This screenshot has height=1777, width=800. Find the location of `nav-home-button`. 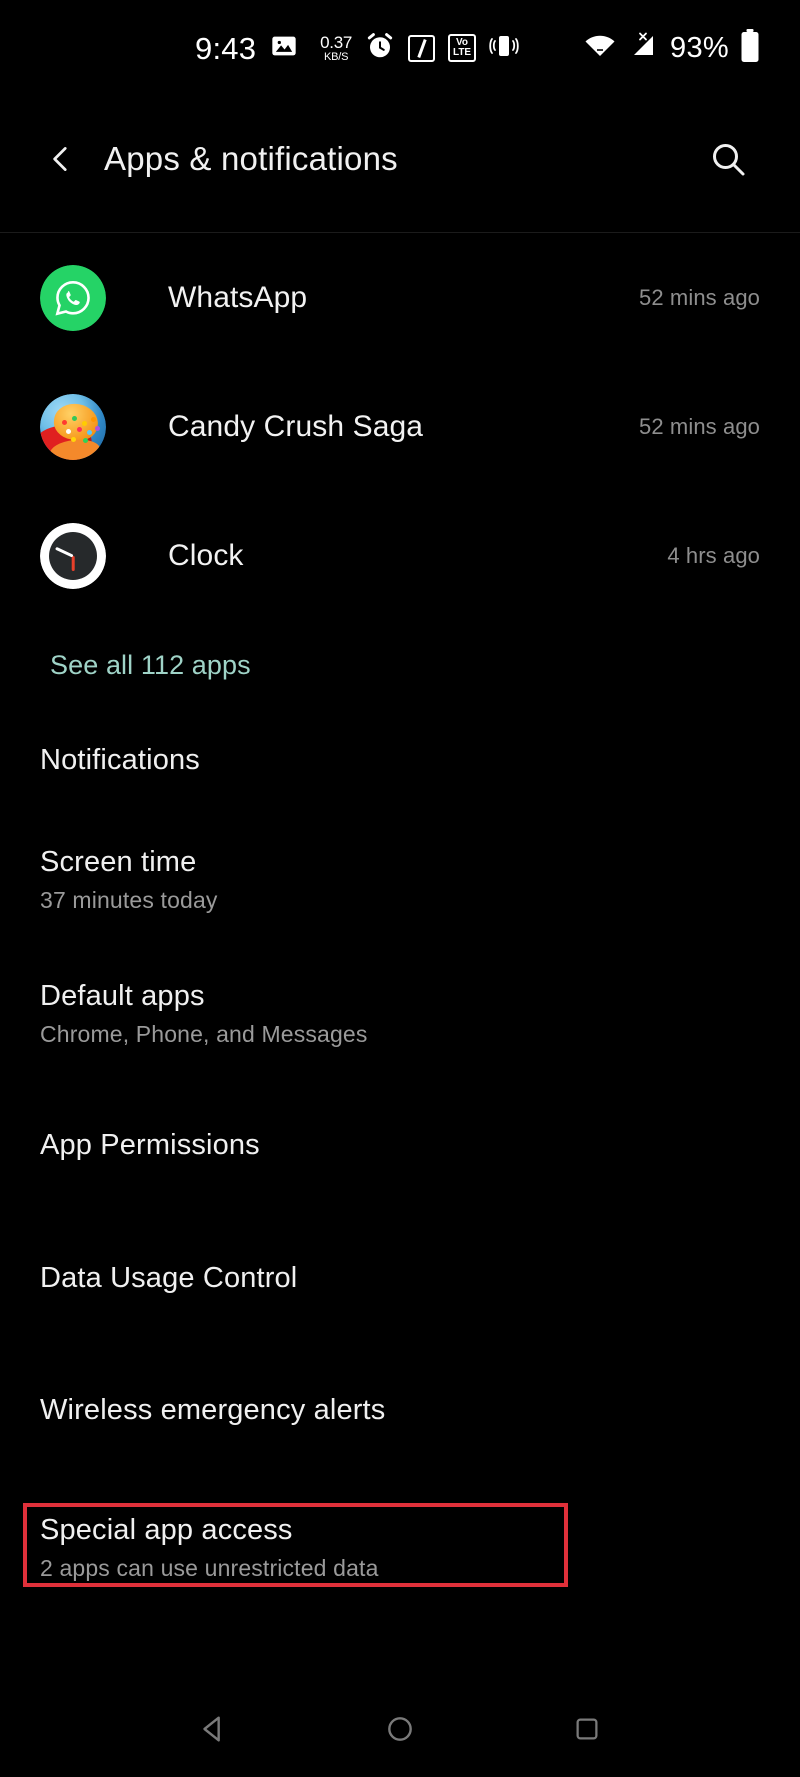

nav-home-button is located at coordinates (400, 1729).